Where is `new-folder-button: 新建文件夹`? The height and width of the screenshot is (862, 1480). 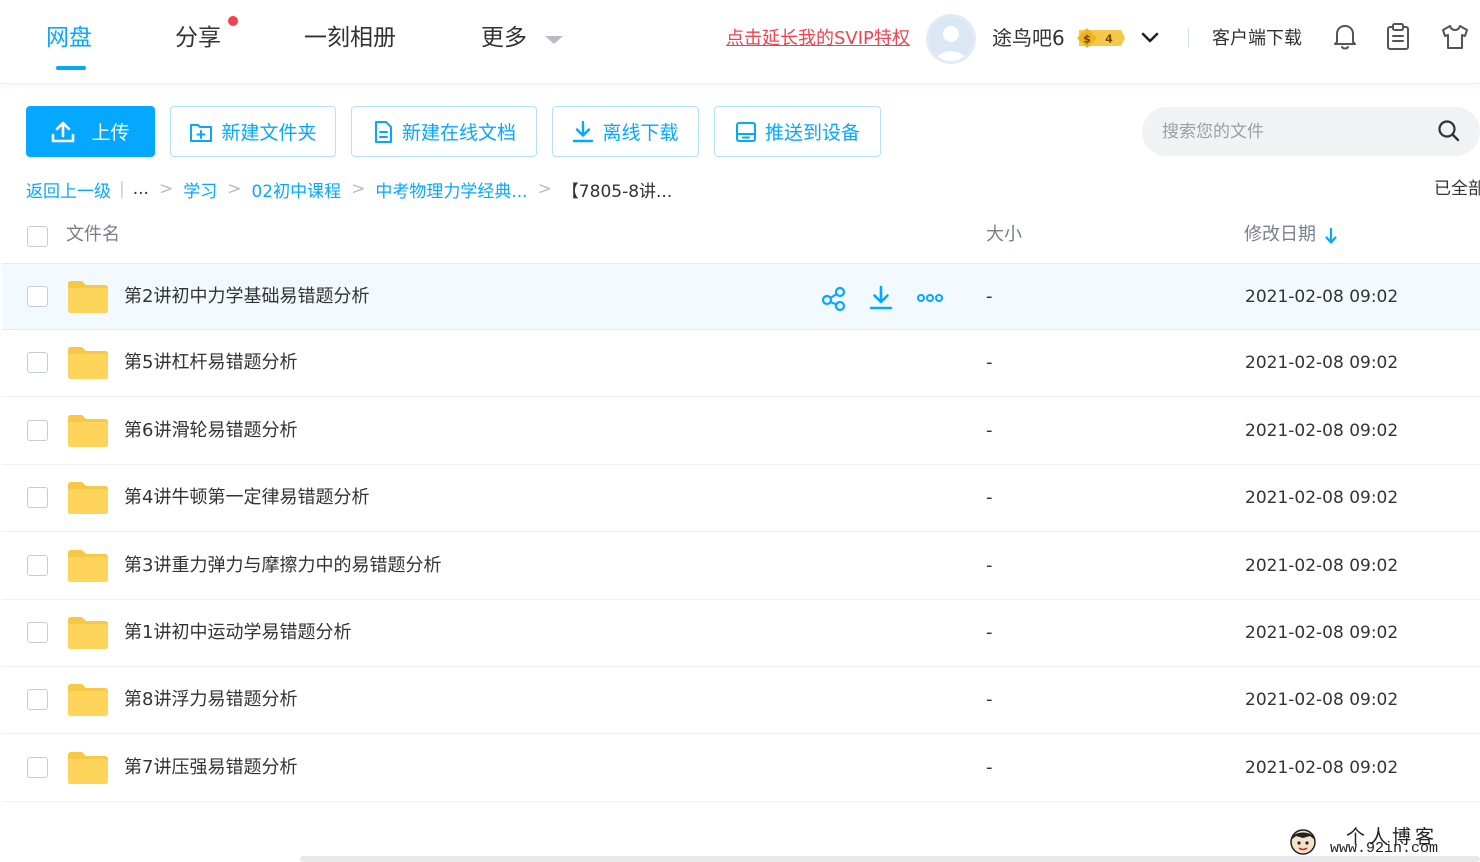
new-folder-button: 新建文件夹 is located at coordinates (253, 131).